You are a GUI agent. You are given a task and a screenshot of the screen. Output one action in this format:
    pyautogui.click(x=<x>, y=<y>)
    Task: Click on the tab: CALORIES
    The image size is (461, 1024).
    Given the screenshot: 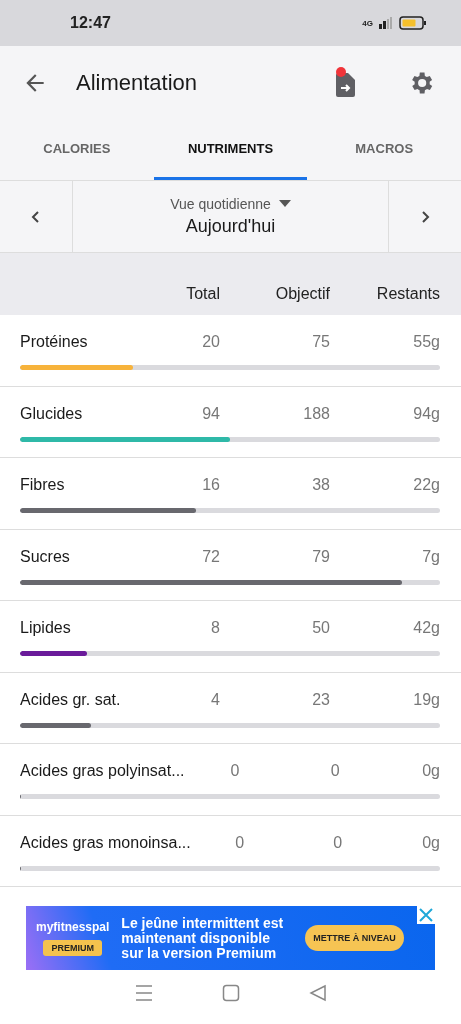 What is the action you would take?
    pyautogui.click(x=77, y=150)
    